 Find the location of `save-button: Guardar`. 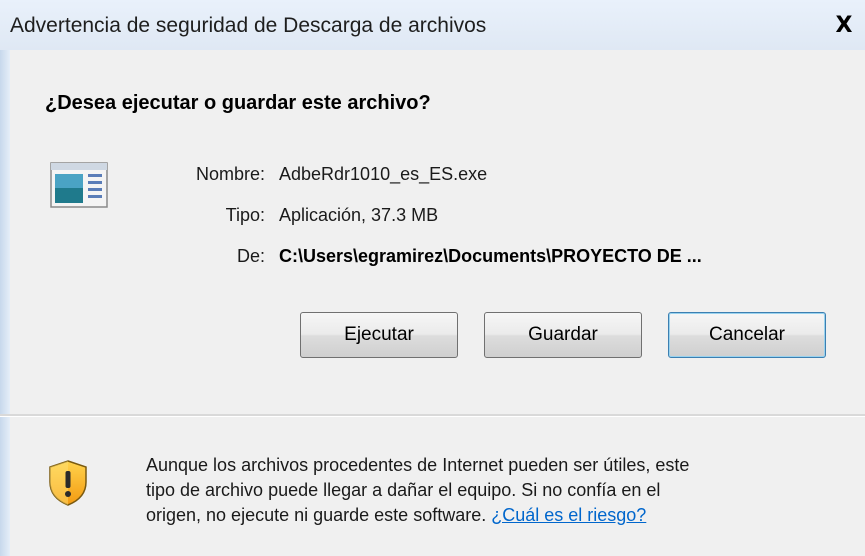

save-button: Guardar is located at coordinates (563, 335).